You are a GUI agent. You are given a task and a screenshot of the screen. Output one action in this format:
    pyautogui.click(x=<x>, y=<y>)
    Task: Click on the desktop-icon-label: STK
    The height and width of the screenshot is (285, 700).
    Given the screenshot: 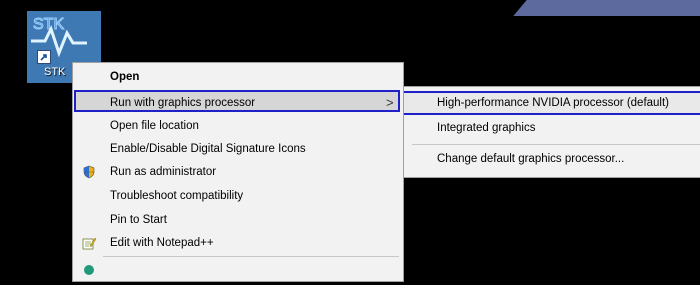 What is the action you would take?
    pyautogui.click(x=55, y=72)
    